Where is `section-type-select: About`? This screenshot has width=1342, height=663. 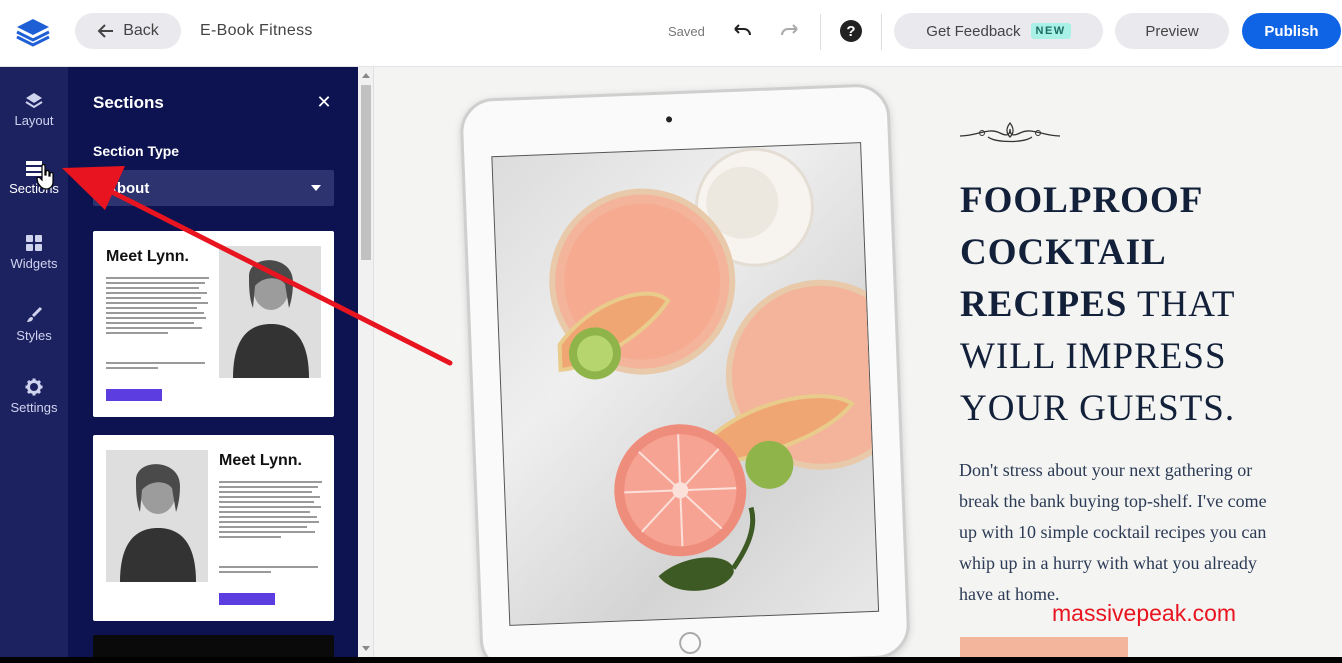
section-type-select: About is located at coordinates (213, 188).